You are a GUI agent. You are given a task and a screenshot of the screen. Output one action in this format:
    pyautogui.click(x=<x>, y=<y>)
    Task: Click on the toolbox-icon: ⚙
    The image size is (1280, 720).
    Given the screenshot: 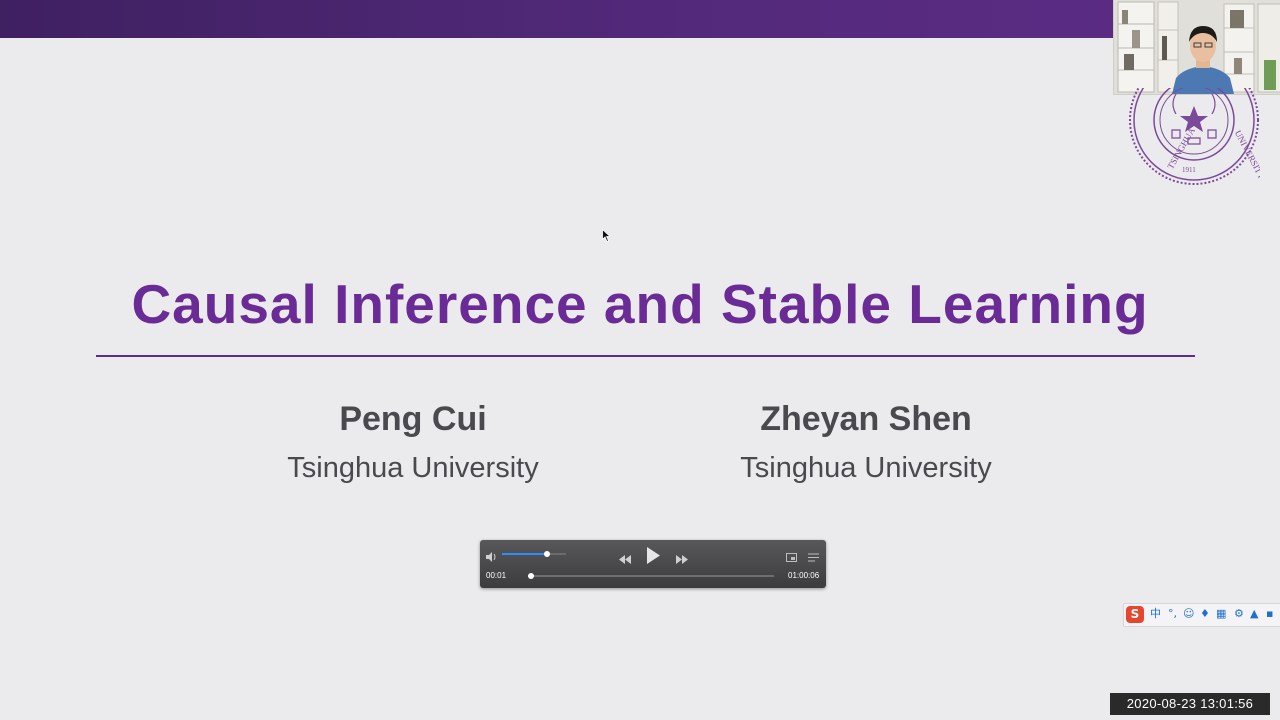 What is the action you would take?
    pyautogui.click(x=1239, y=614)
    